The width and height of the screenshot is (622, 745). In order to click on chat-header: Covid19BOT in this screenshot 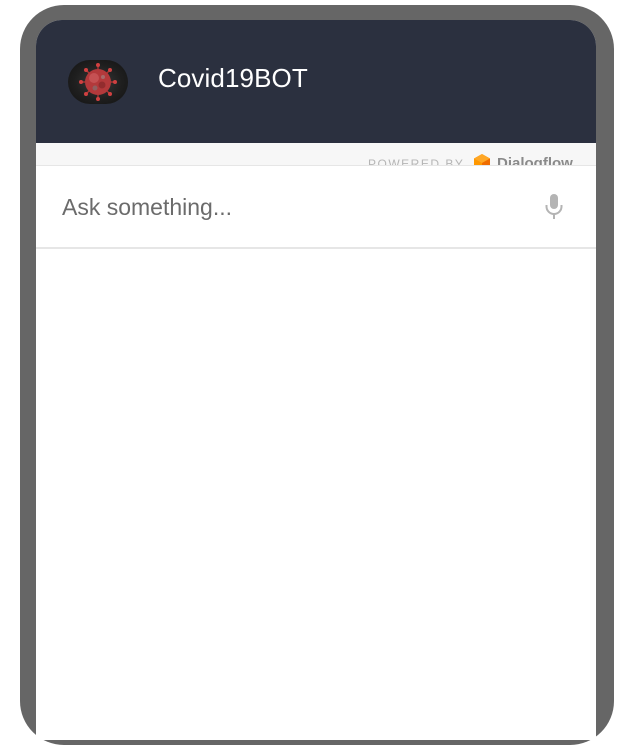, I will do `click(316, 81)`.